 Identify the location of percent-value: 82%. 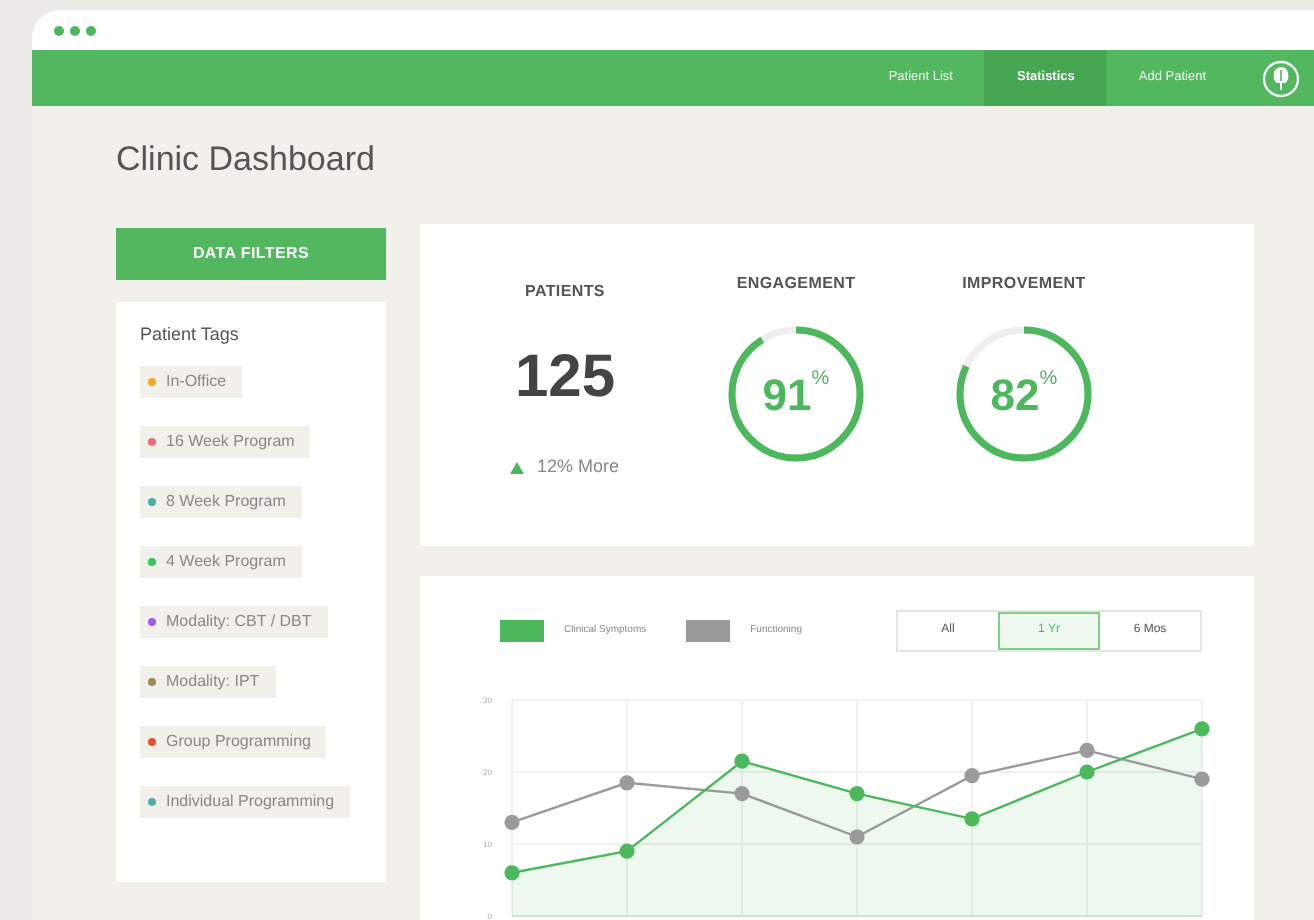
(1024, 394).